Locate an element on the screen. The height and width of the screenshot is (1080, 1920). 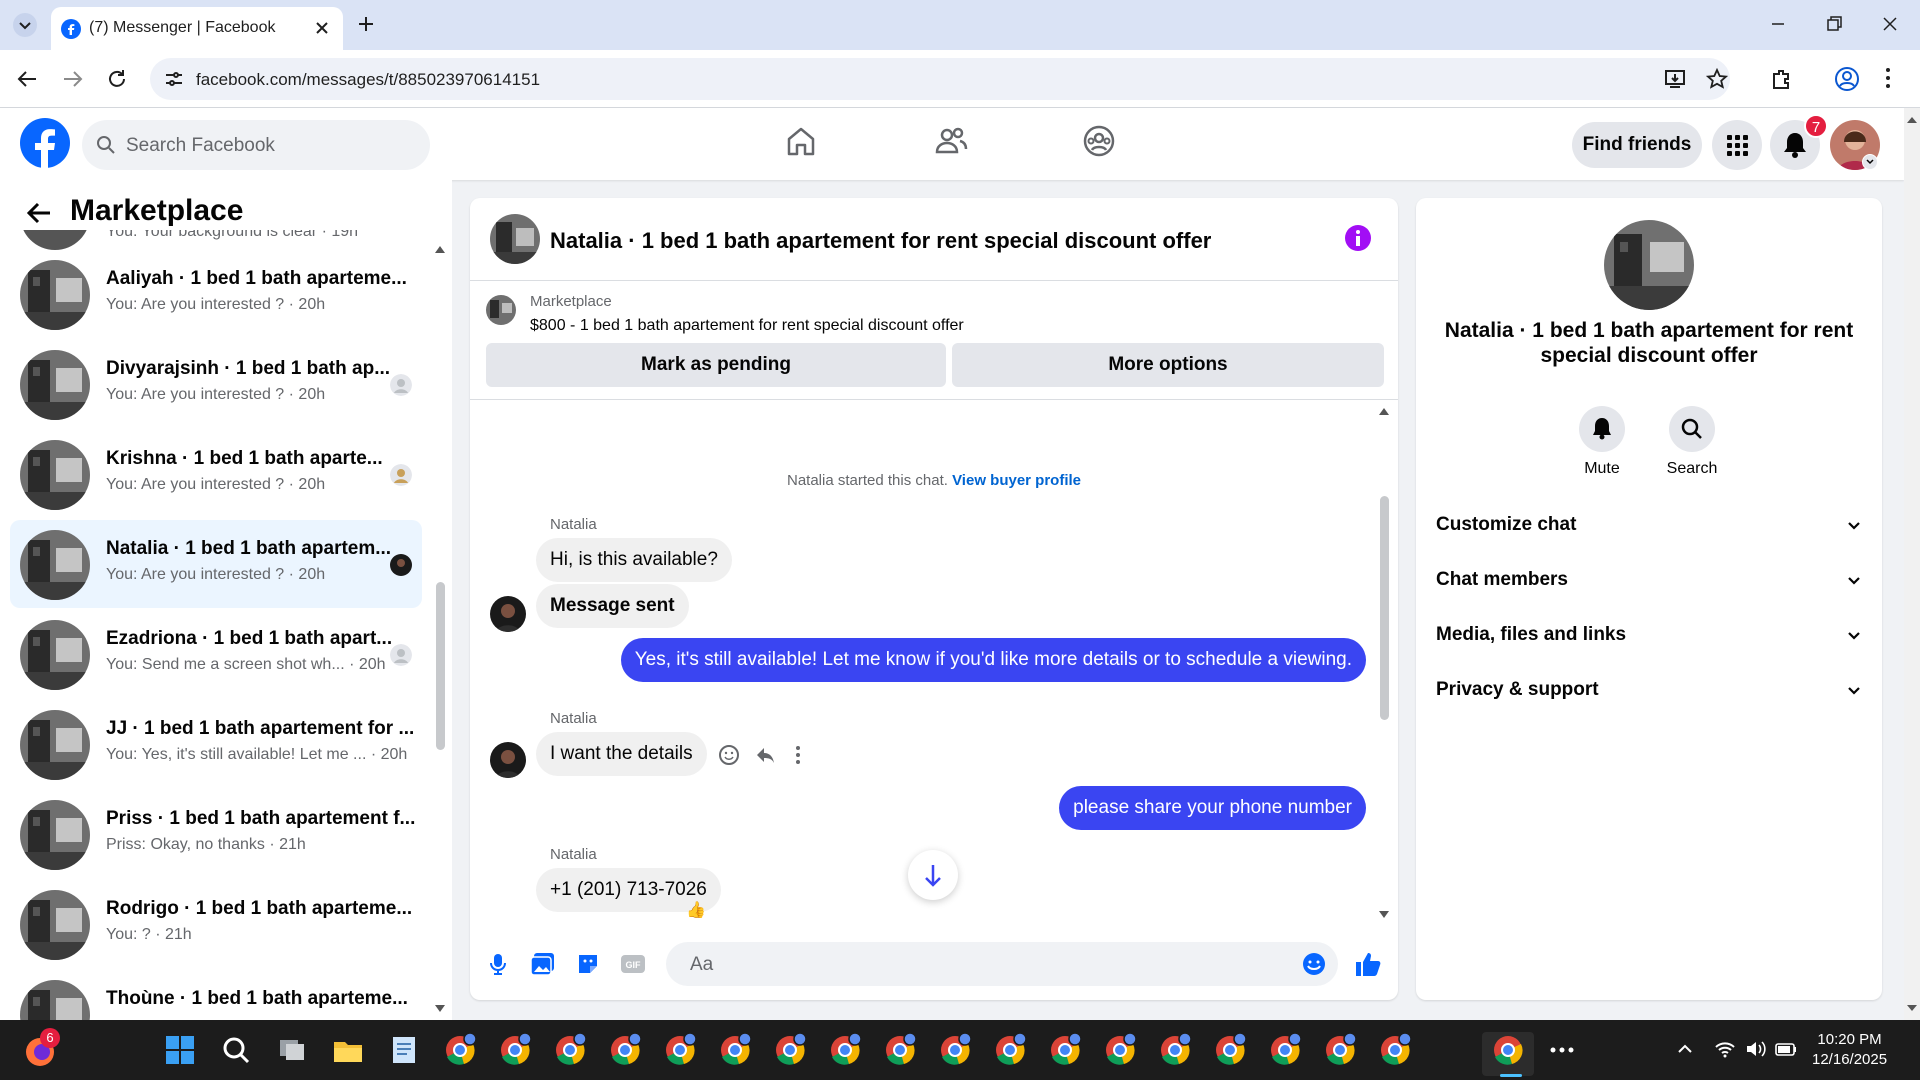
message-input: Aa is located at coordinates (1002, 964).